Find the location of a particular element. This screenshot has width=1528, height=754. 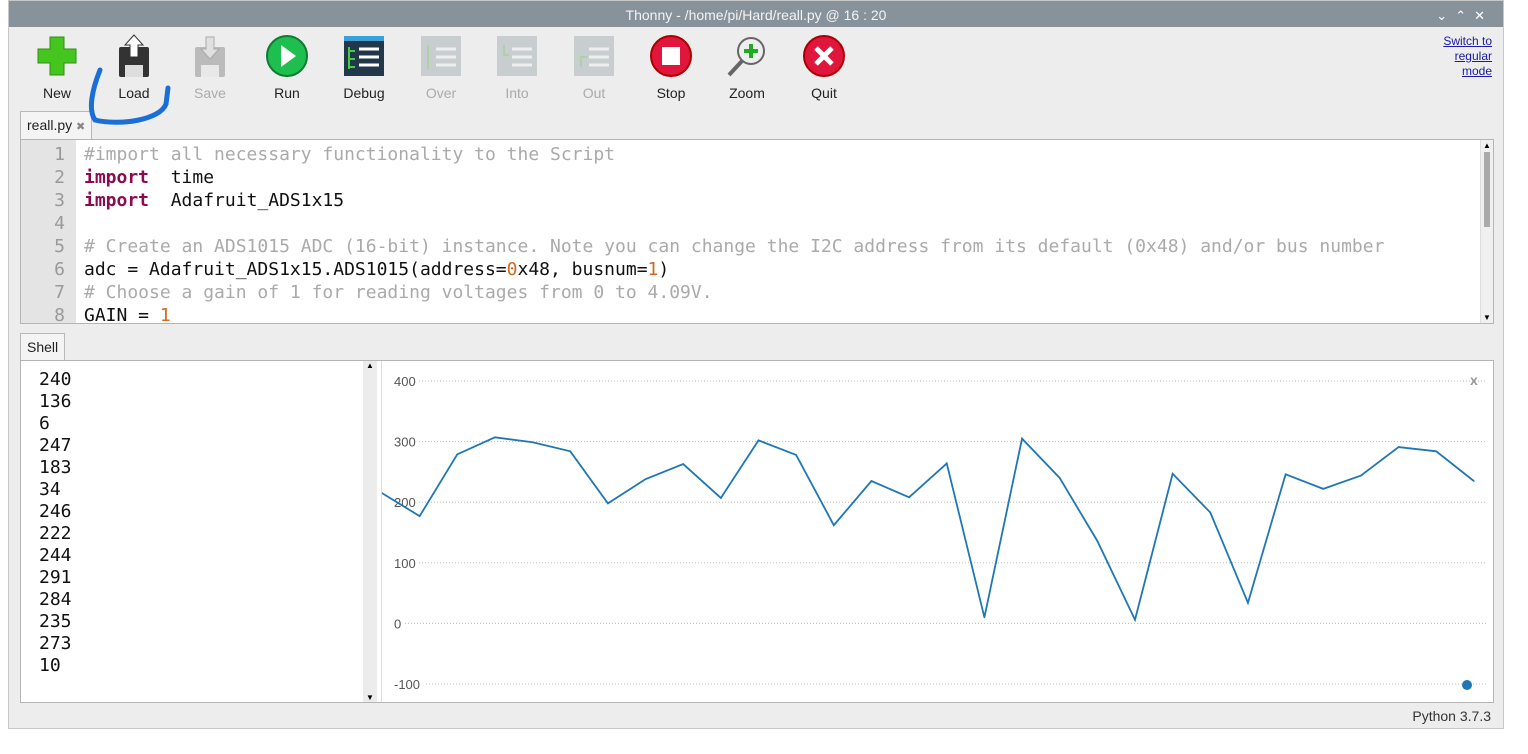

code-token: 0 is located at coordinates (512, 269).